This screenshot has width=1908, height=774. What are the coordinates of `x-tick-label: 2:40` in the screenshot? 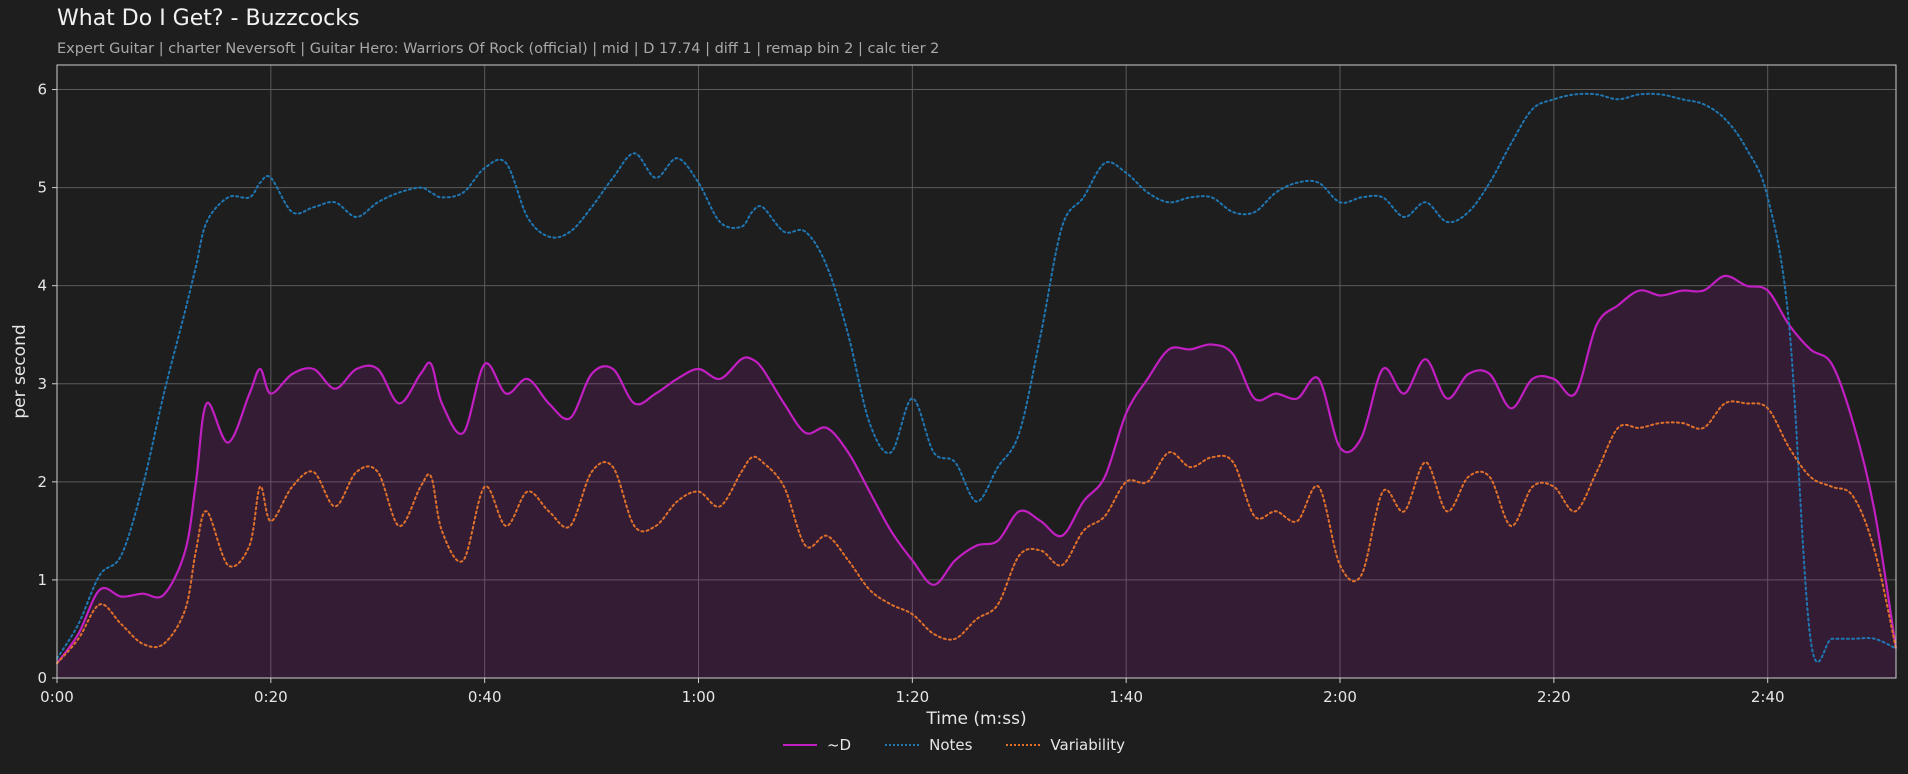 It's located at (1768, 697).